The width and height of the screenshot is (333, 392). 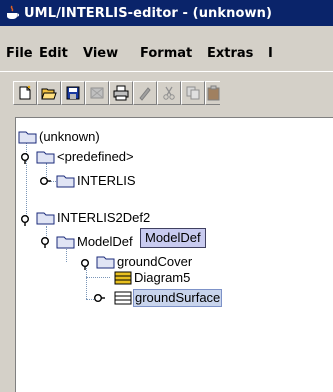 I want to click on disabled-button, so click(x=97, y=93).